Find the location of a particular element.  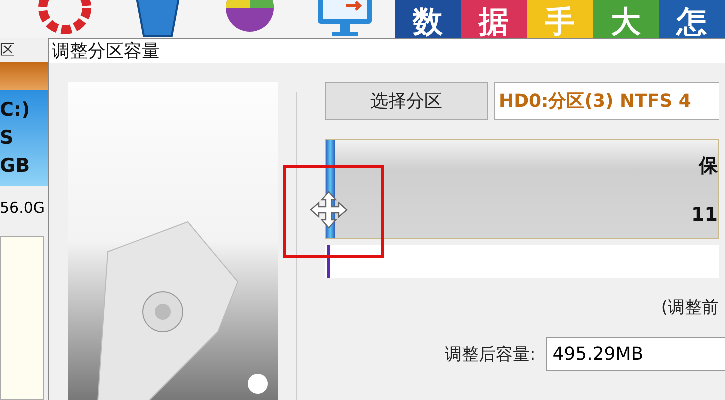

partition-text: GB is located at coordinates (16, 166).